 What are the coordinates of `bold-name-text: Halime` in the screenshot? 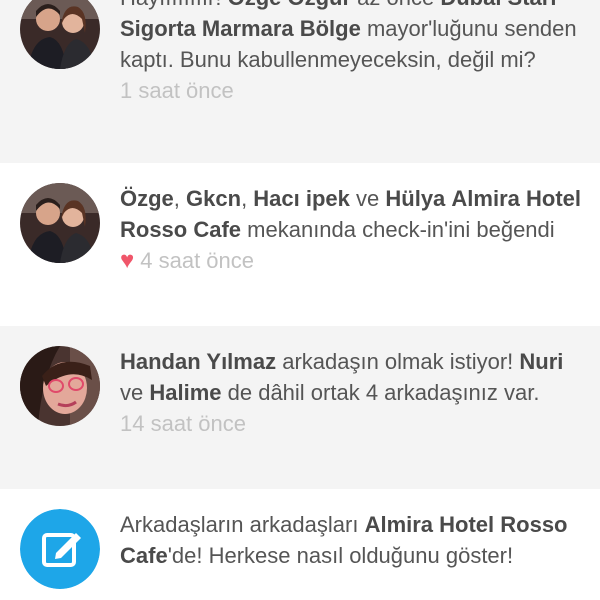 It's located at (185, 392).